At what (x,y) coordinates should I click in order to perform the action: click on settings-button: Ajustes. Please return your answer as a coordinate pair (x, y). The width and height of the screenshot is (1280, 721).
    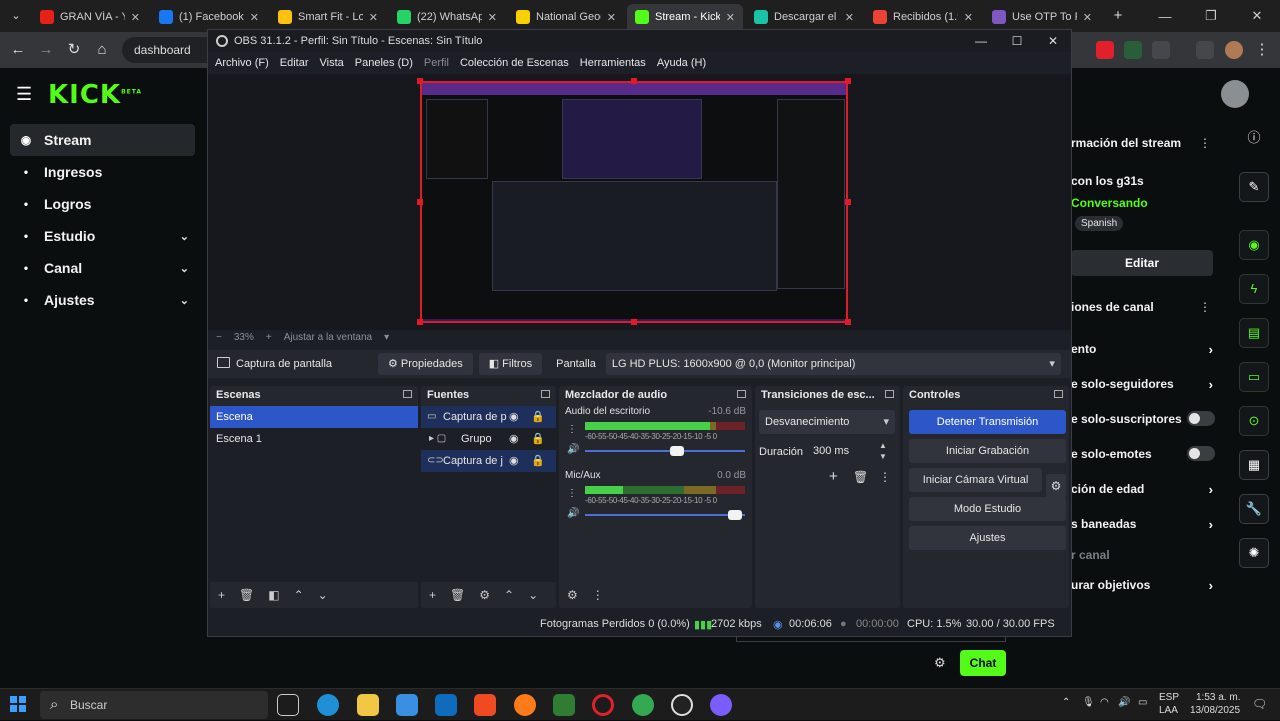
    Looking at the image, I should click on (987, 538).